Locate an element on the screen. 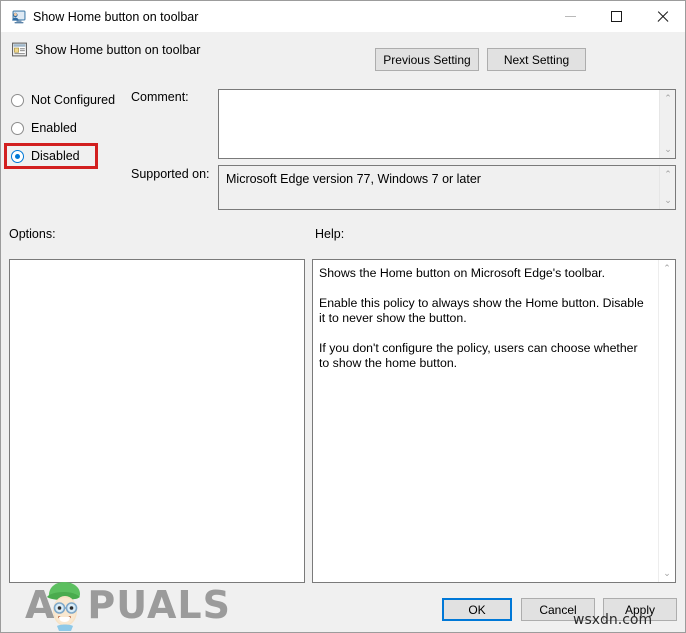 The width and height of the screenshot is (686, 633). radio-enabled-label: Enabled is located at coordinates (54, 128).